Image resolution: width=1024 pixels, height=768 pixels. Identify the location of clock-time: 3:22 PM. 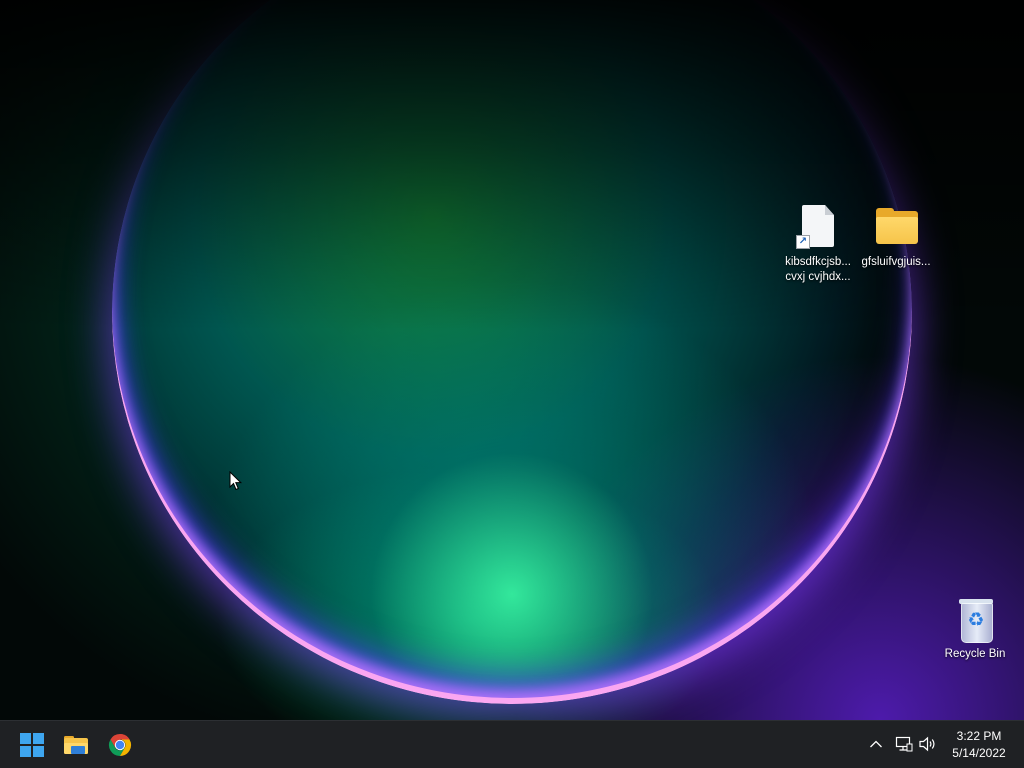
(979, 736).